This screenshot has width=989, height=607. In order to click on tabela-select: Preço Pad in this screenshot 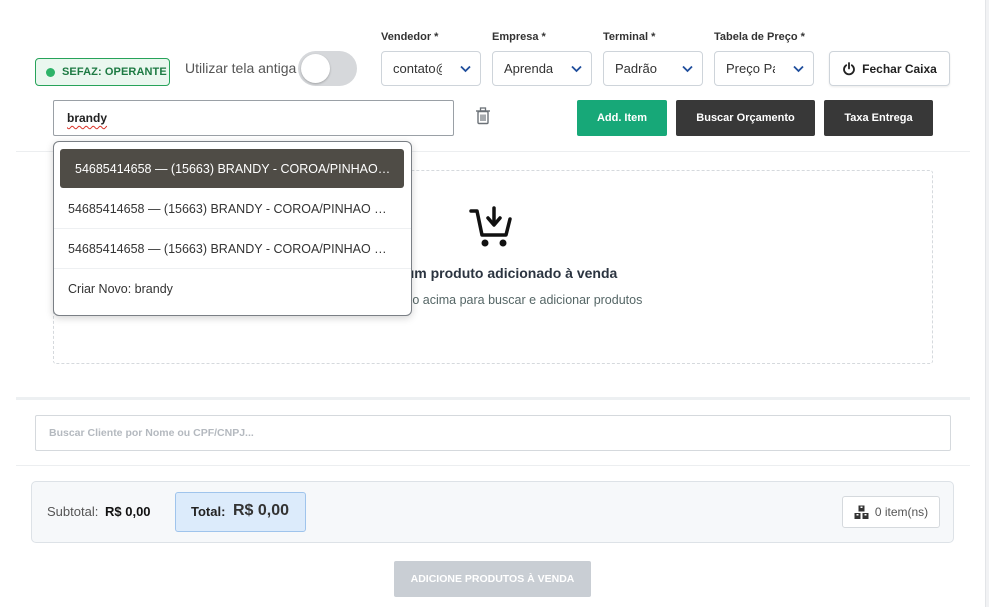, I will do `click(764, 68)`.